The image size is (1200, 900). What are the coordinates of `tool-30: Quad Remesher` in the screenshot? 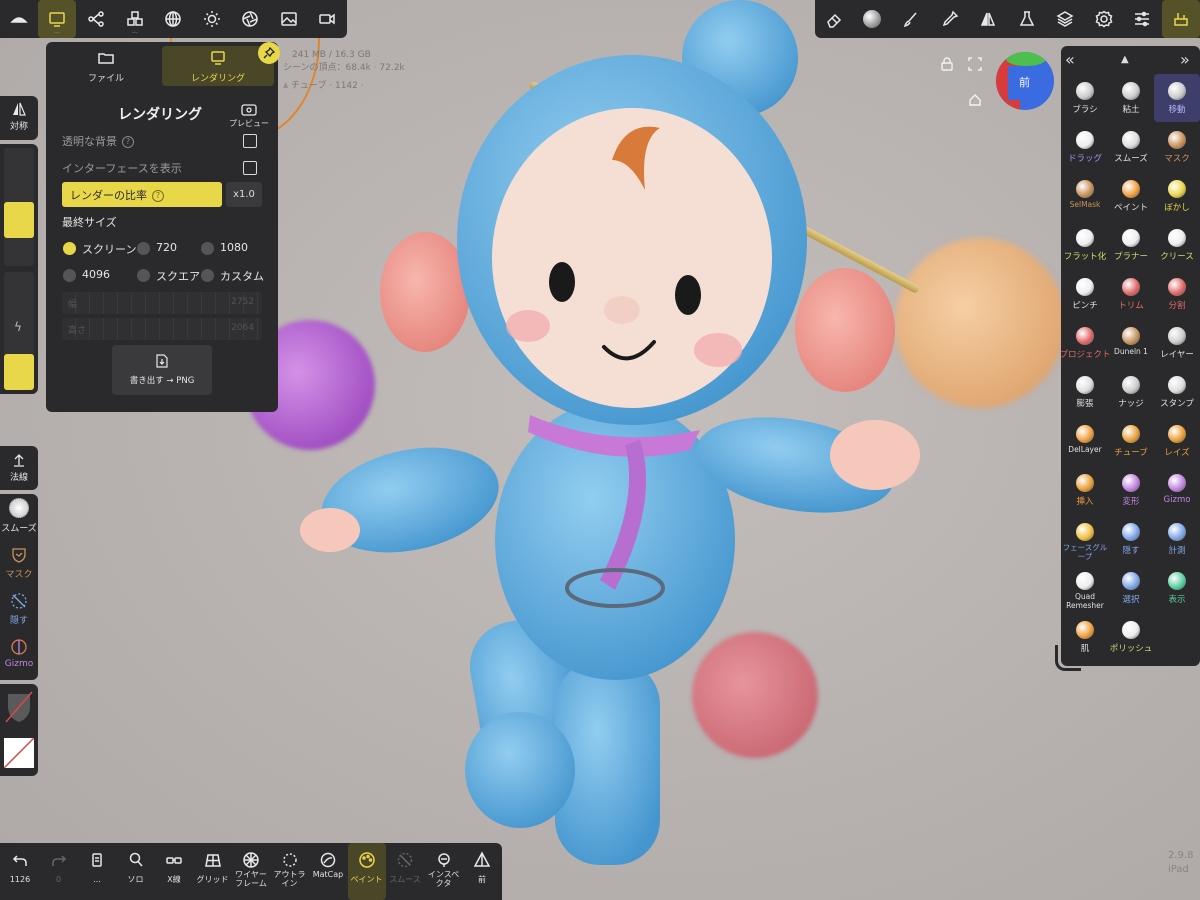 It's located at (1085, 588).